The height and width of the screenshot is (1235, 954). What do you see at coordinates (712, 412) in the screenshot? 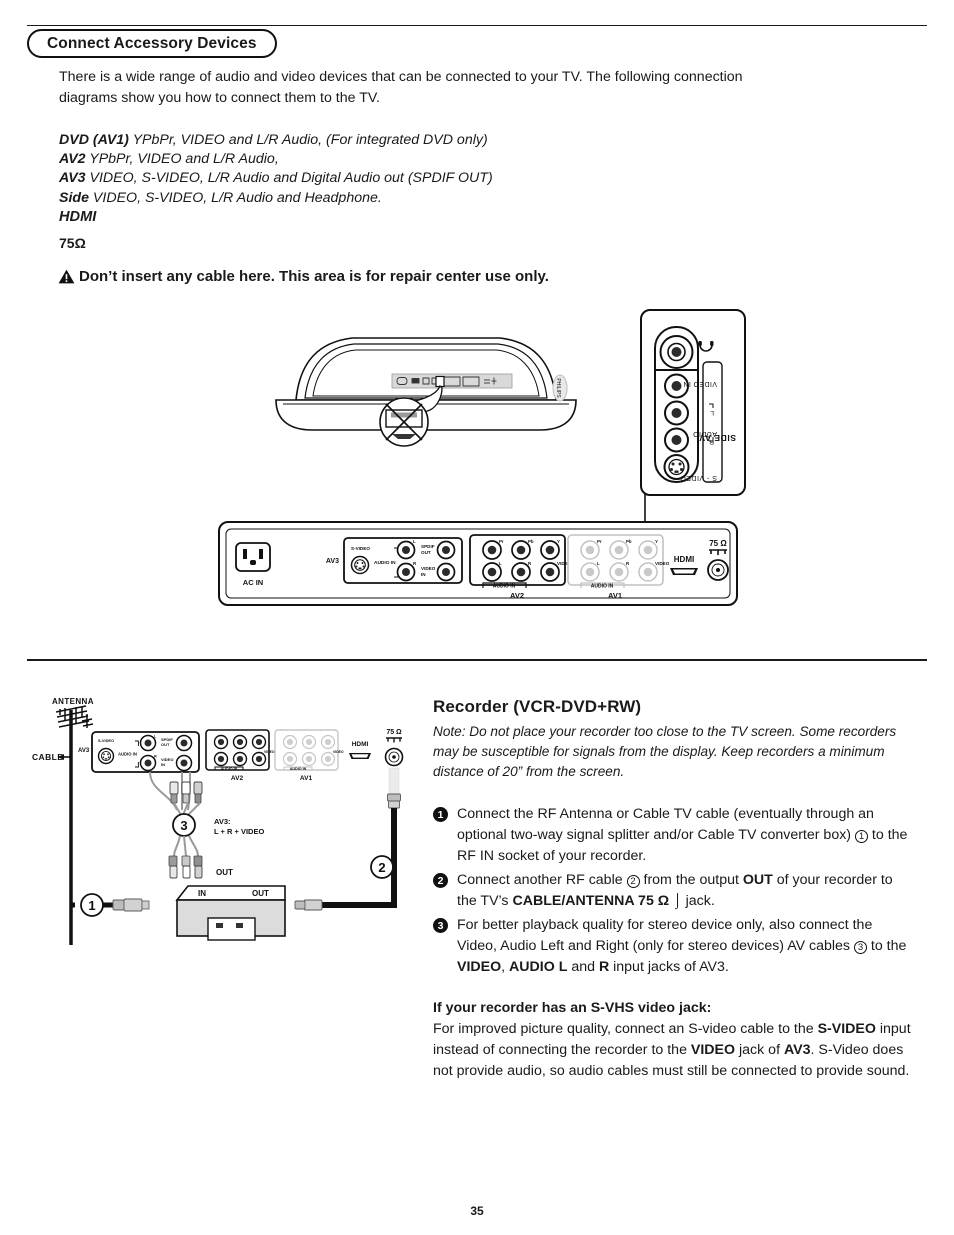
I see `side-label-audio-l: L` at bounding box center [712, 412].